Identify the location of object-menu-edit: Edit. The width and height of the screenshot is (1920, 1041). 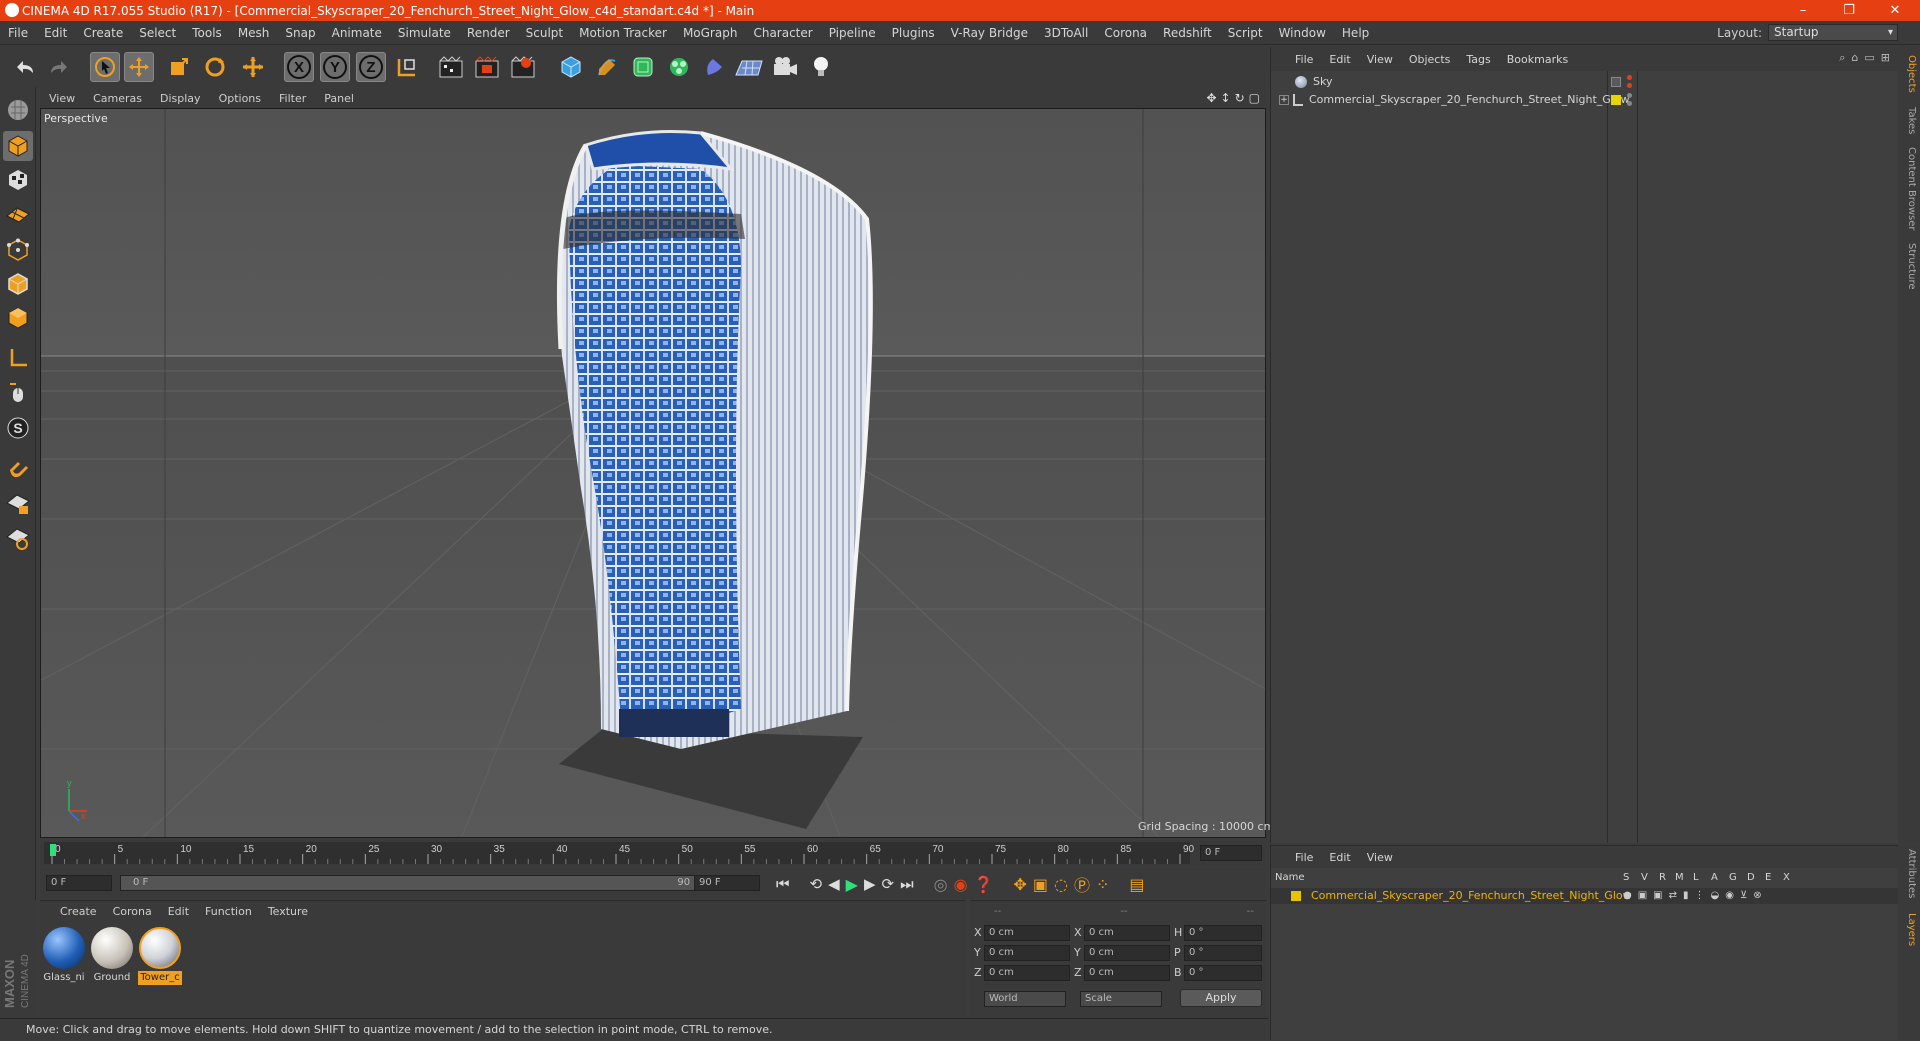
(1339, 59).